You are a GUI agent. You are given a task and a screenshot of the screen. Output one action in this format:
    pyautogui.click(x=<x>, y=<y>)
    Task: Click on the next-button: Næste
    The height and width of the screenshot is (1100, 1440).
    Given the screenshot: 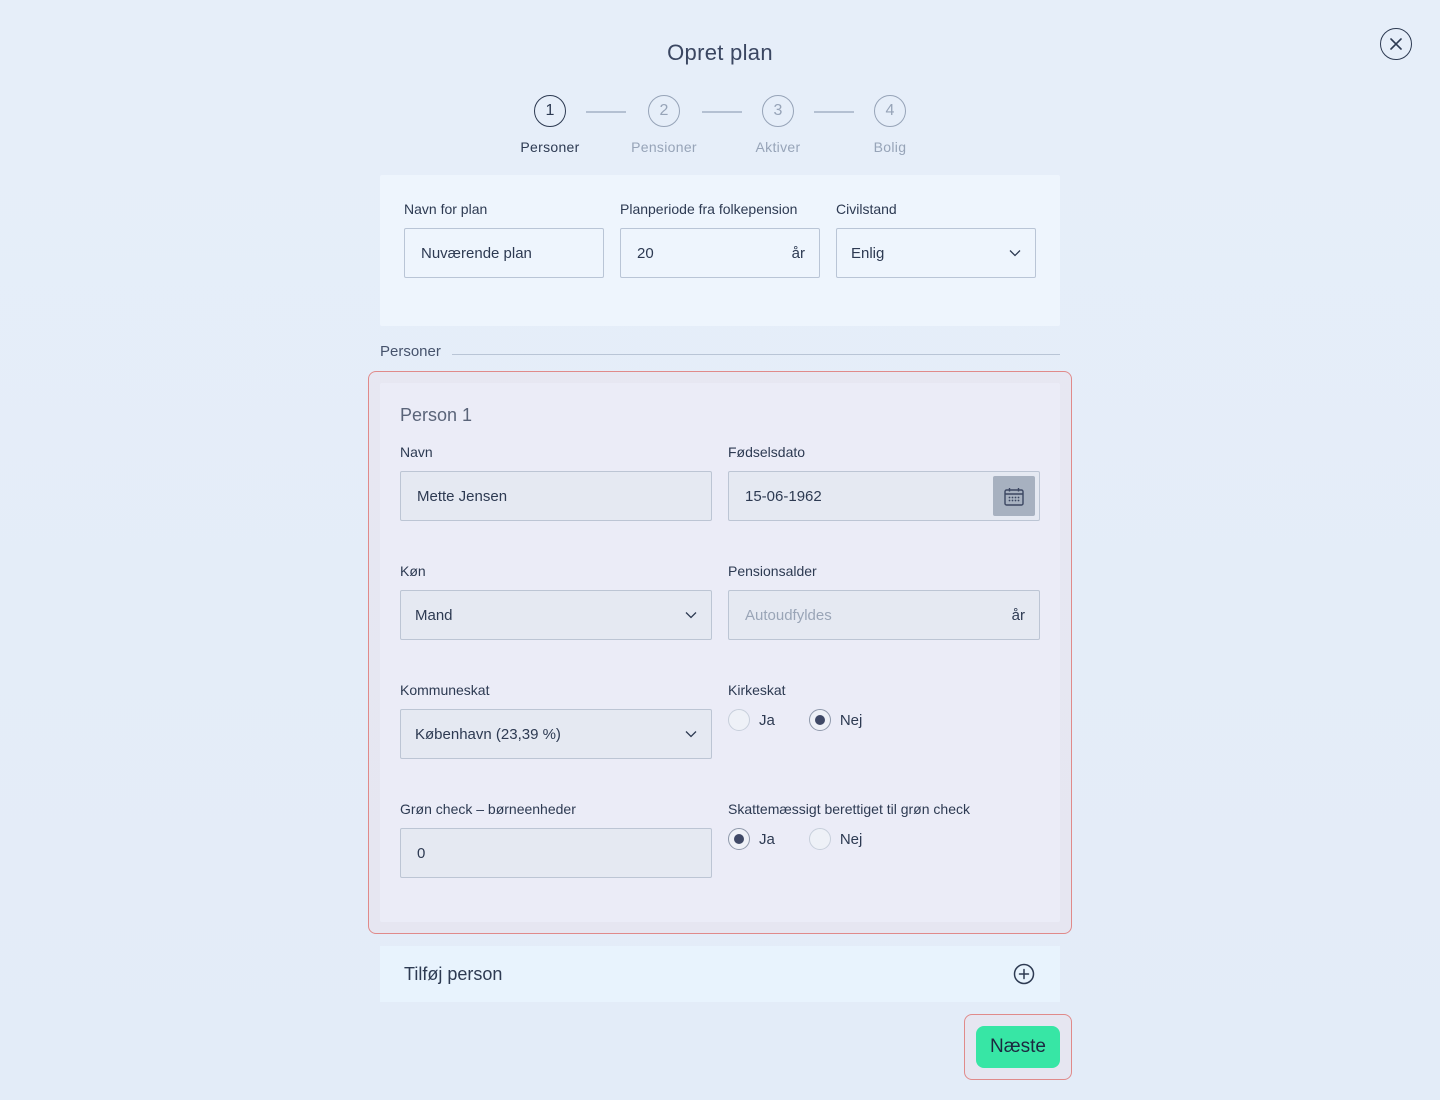 What is the action you would take?
    pyautogui.click(x=1018, y=1047)
    